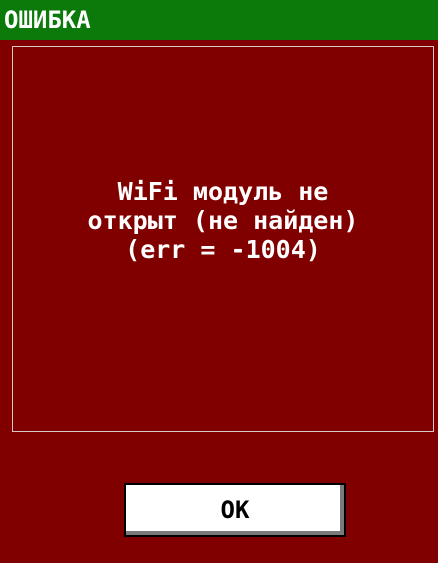  Describe the element at coordinates (443, 281) in the screenshot. I see `screen-edge` at that location.